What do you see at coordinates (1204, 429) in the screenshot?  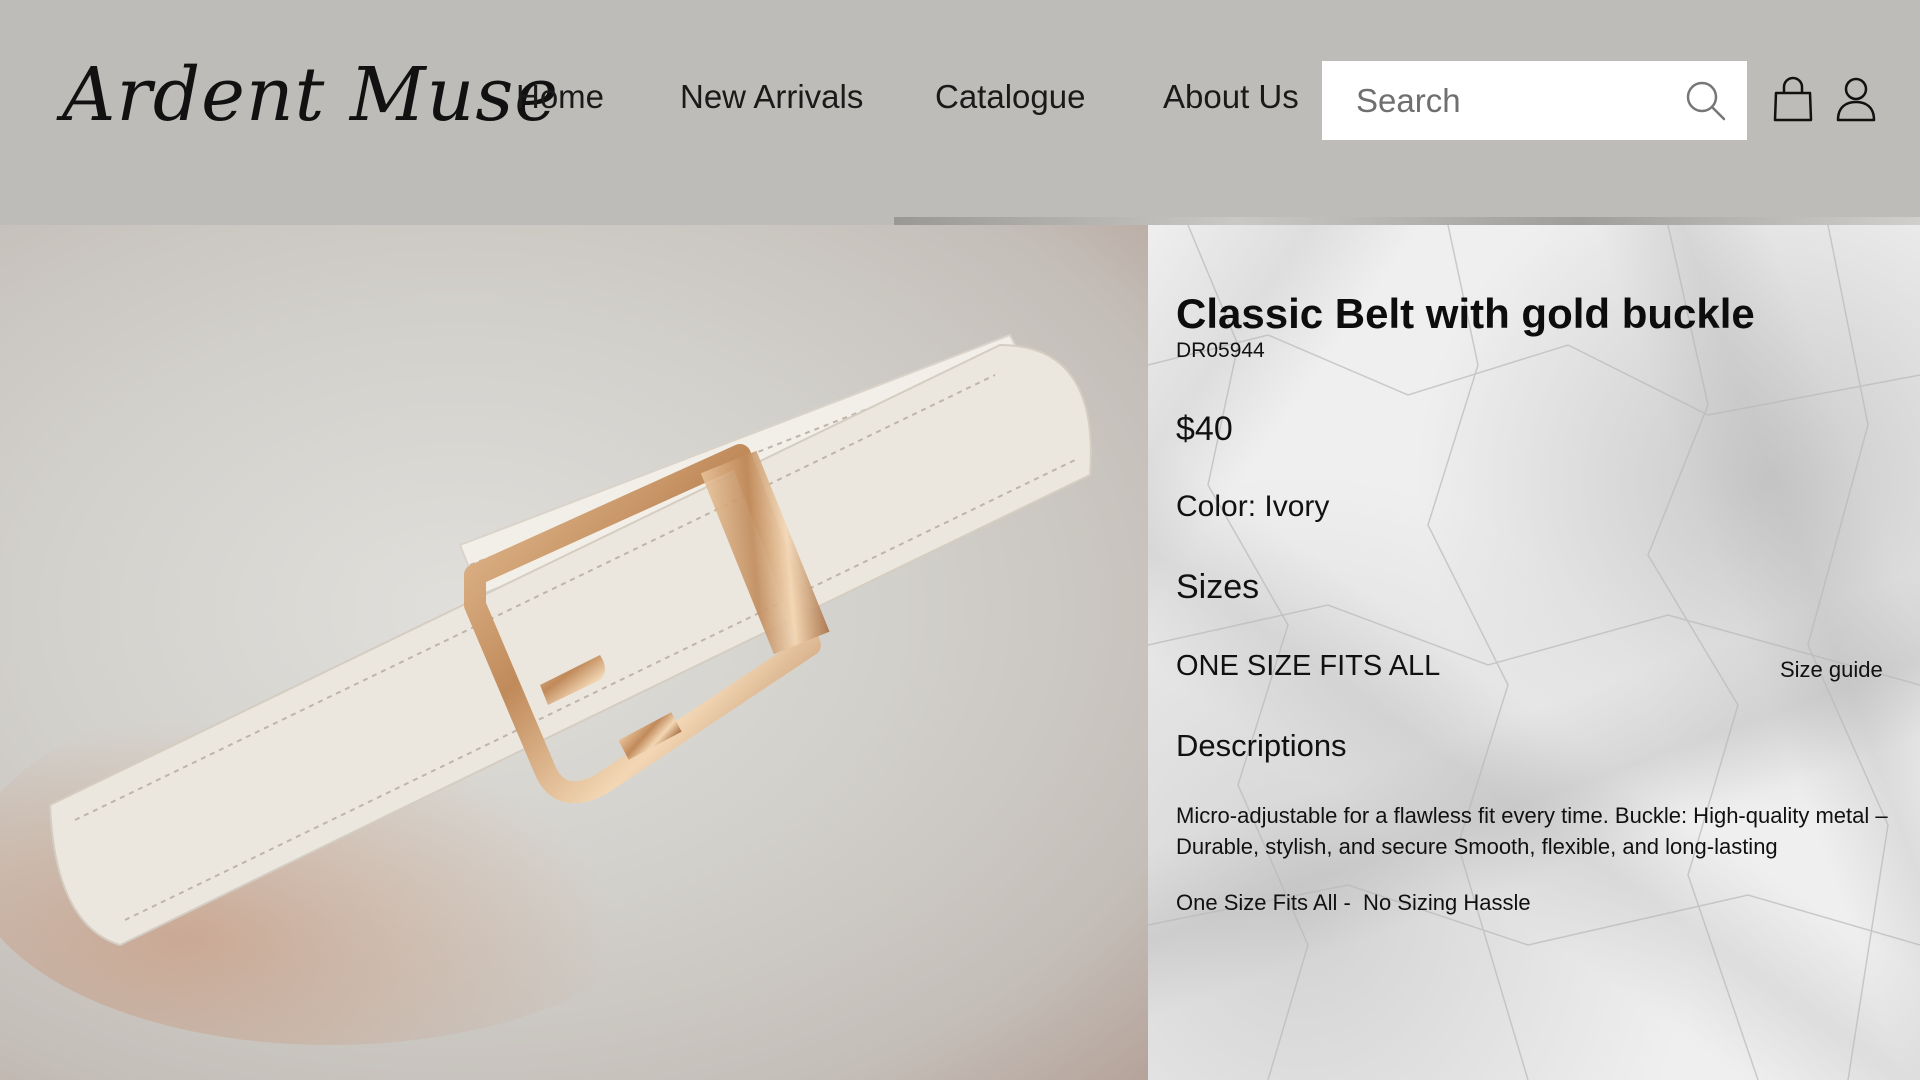 I see `product-price: $40` at bounding box center [1204, 429].